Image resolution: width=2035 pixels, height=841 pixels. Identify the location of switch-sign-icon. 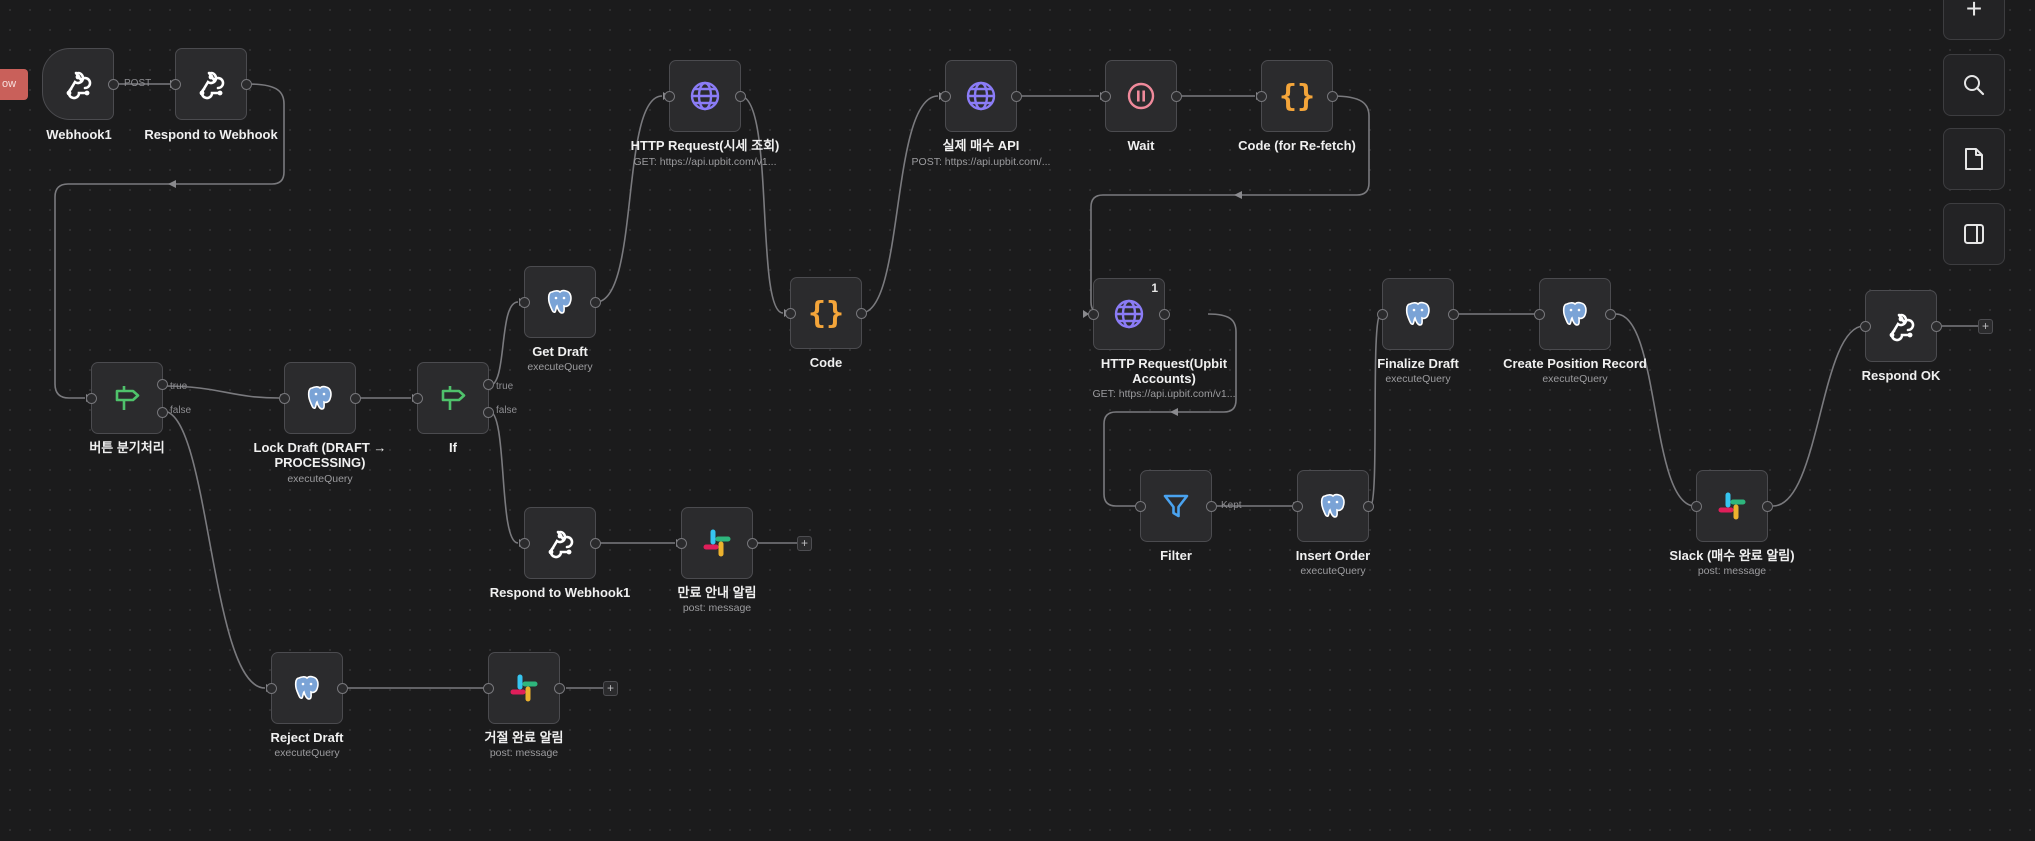
(453, 398).